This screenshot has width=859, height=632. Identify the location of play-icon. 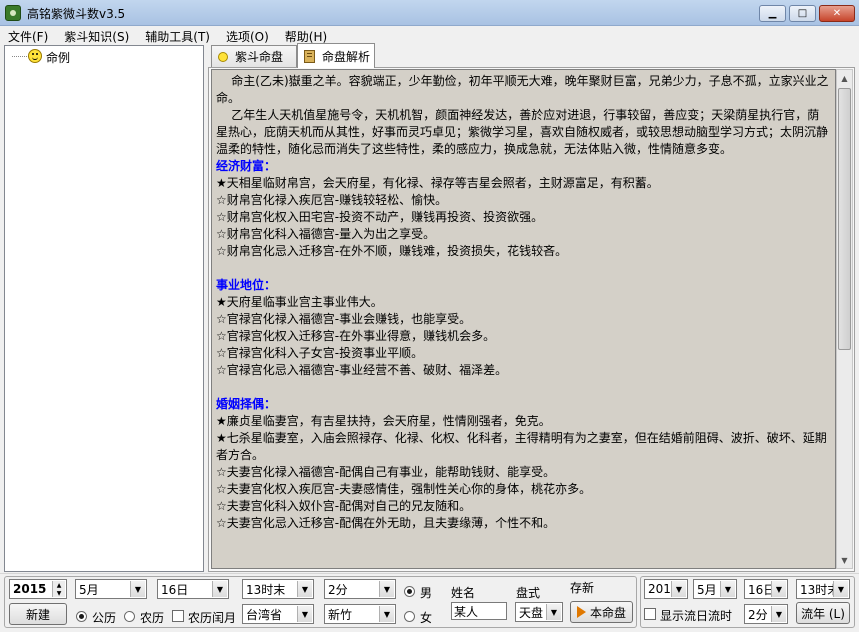
(581, 612).